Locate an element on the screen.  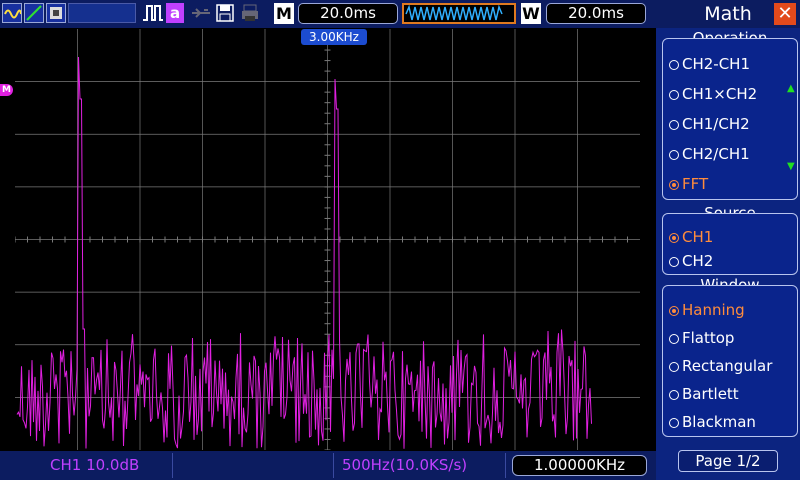
top-toolbar: a M 20.0ms W 20.0ms is located at coordinates (328, 14).